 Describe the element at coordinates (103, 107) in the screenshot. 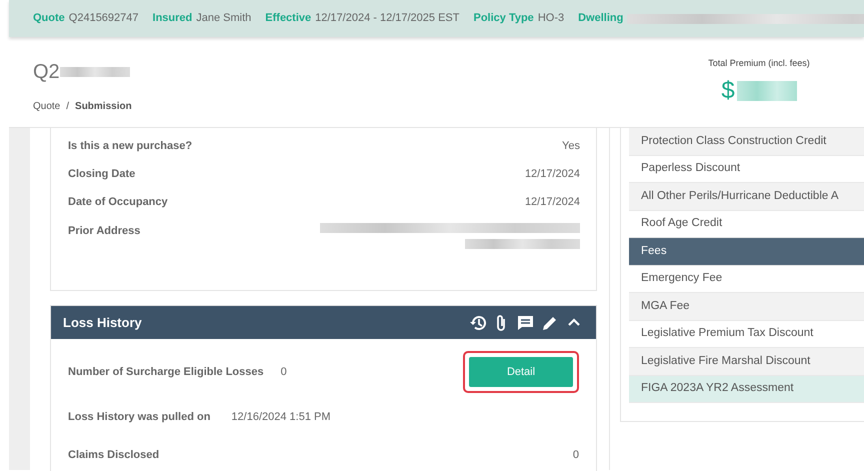

I see `breadcrumb-current: Submission` at that location.